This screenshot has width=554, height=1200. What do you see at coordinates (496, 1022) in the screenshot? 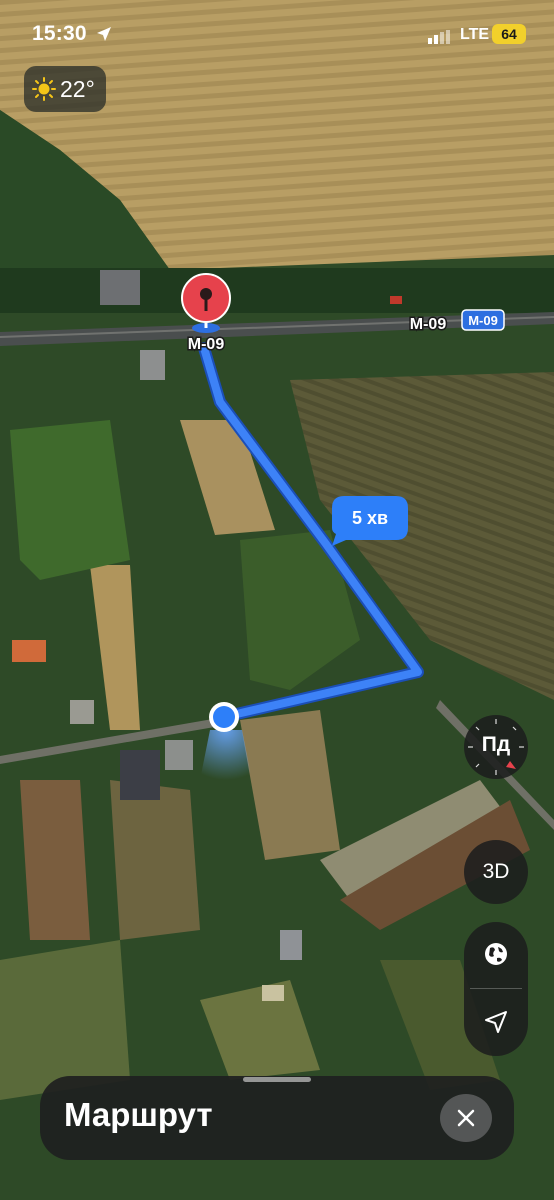
I see `location-arrow-icon` at bounding box center [496, 1022].